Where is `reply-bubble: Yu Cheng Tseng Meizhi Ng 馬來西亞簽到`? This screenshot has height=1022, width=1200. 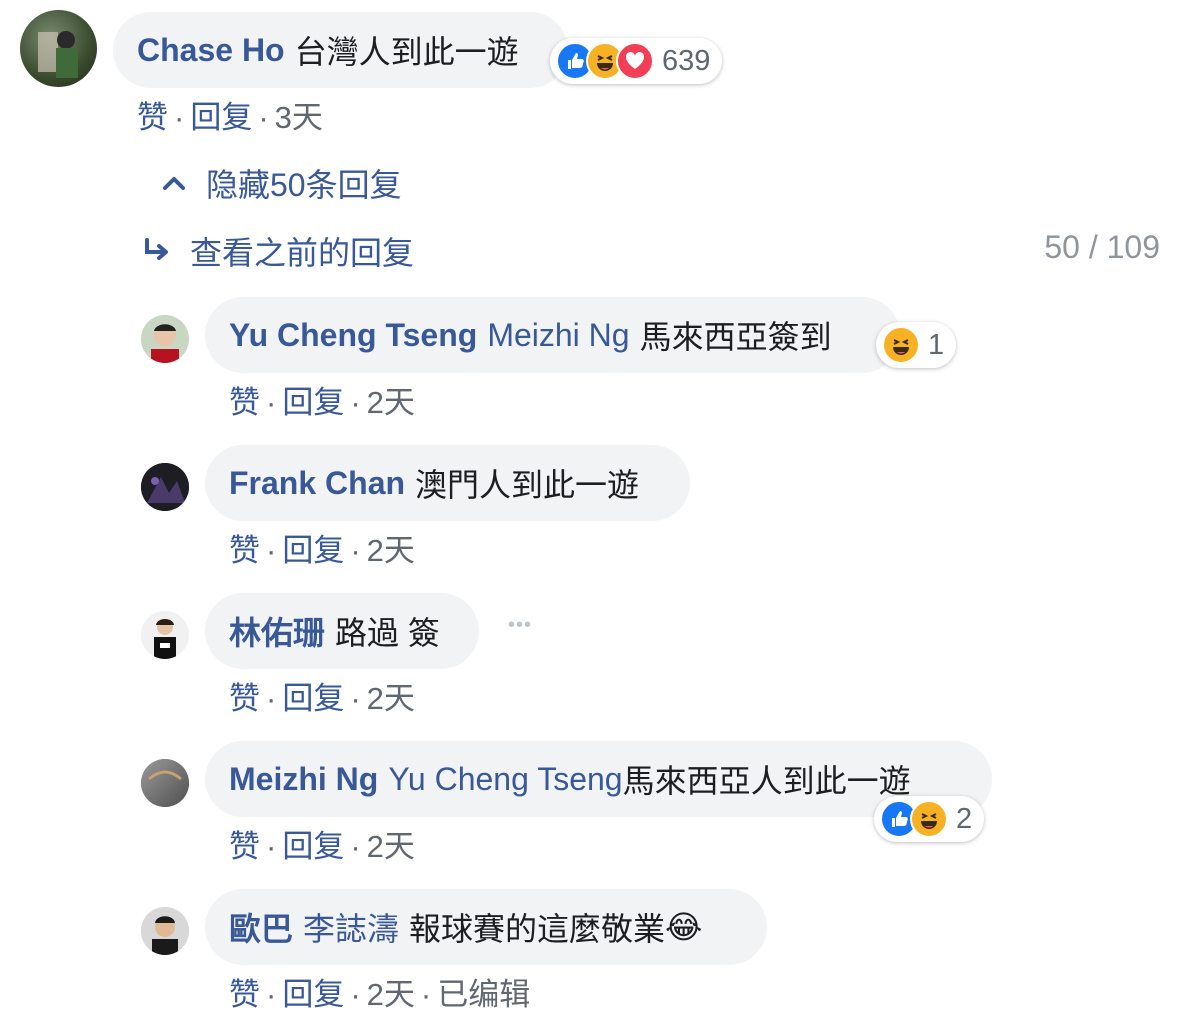 reply-bubble: Yu Cheng Tseng Meizhi Ng 馬來西亞簽到 is located at coordinates (552, 335).